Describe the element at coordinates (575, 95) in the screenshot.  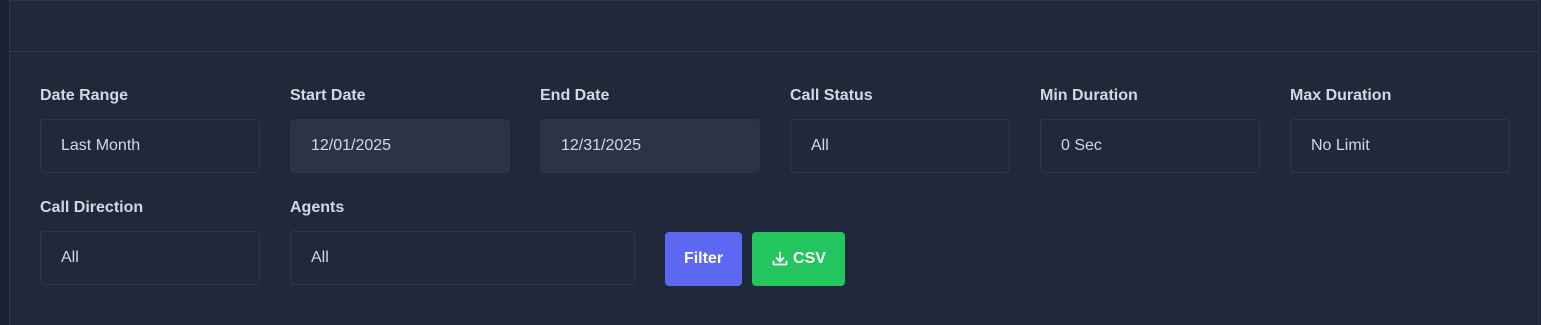
I see `end-date-label: End Date` at that location.